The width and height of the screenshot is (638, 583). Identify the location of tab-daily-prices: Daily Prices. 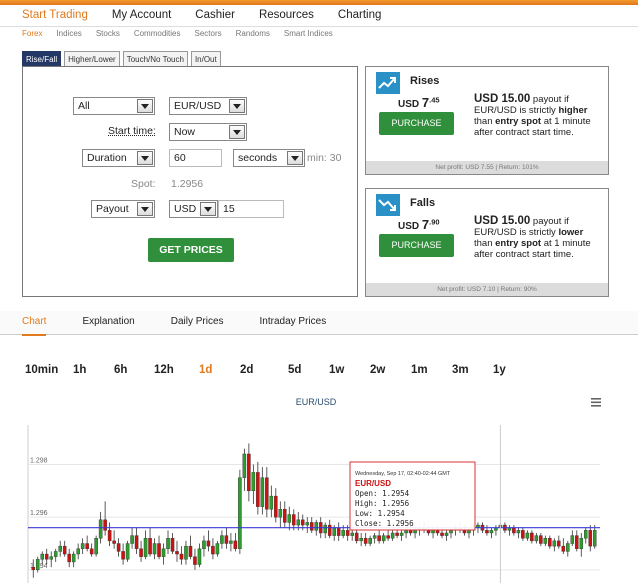
(197, 322).